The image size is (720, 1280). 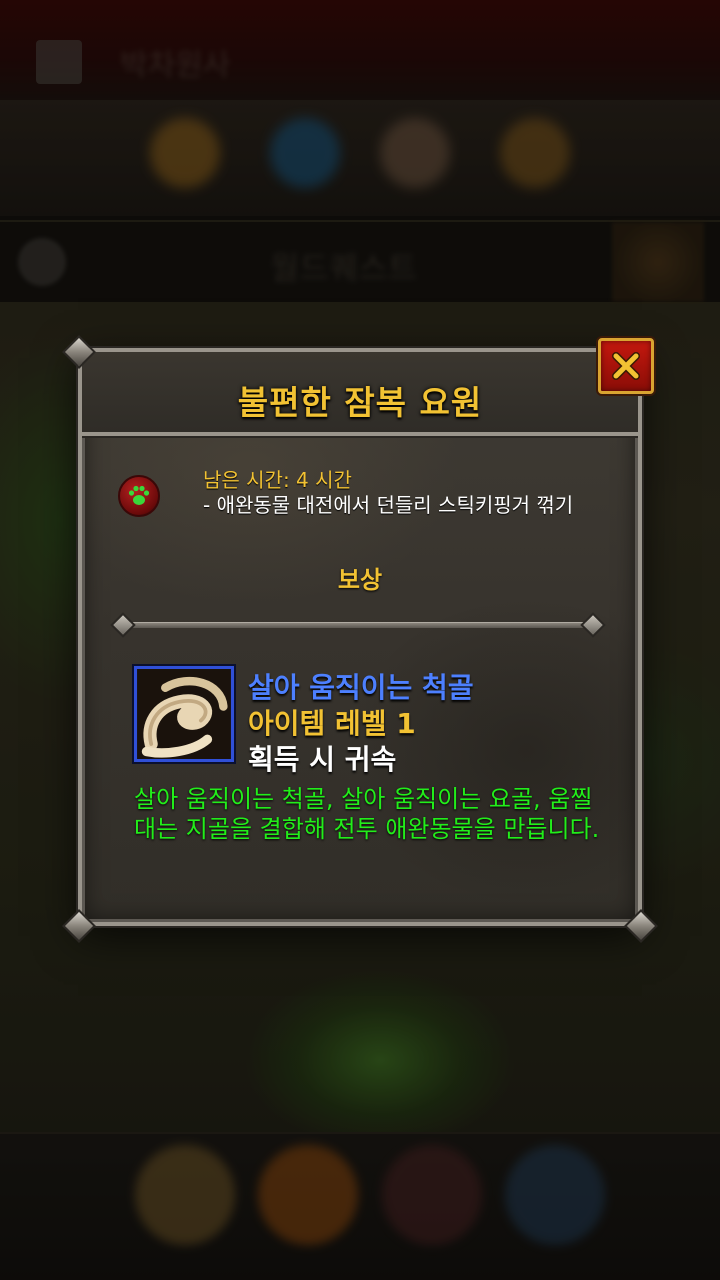 I want to click on reward-item-level: 아이템 레벨 1, so click(x=332, y=723).